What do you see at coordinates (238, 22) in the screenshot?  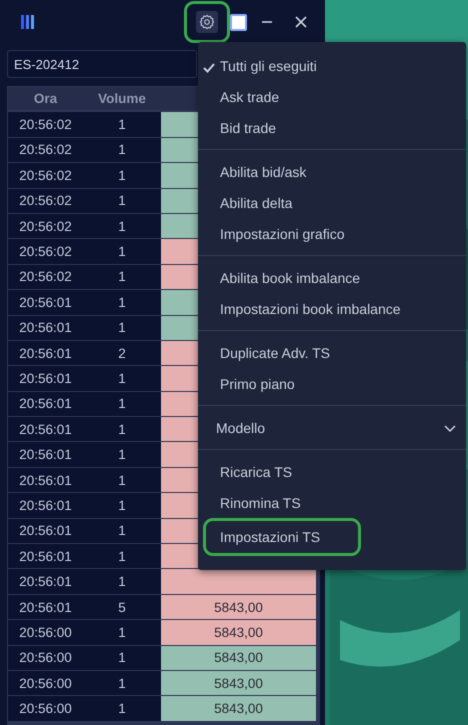 I see `square-icon` at bounding box center [238, 22].